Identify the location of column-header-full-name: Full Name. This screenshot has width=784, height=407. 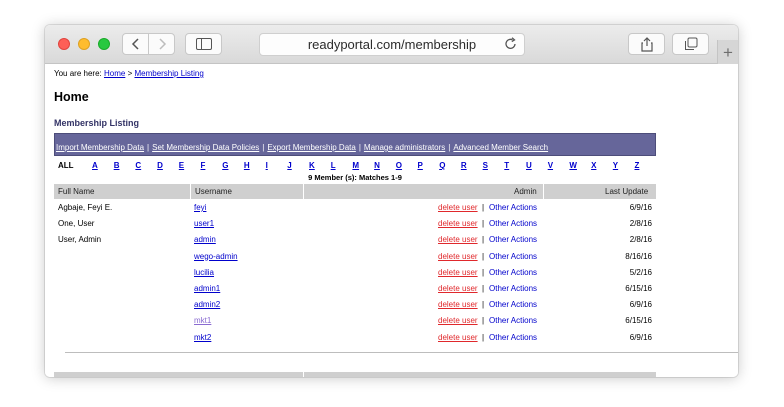
(76, 191).